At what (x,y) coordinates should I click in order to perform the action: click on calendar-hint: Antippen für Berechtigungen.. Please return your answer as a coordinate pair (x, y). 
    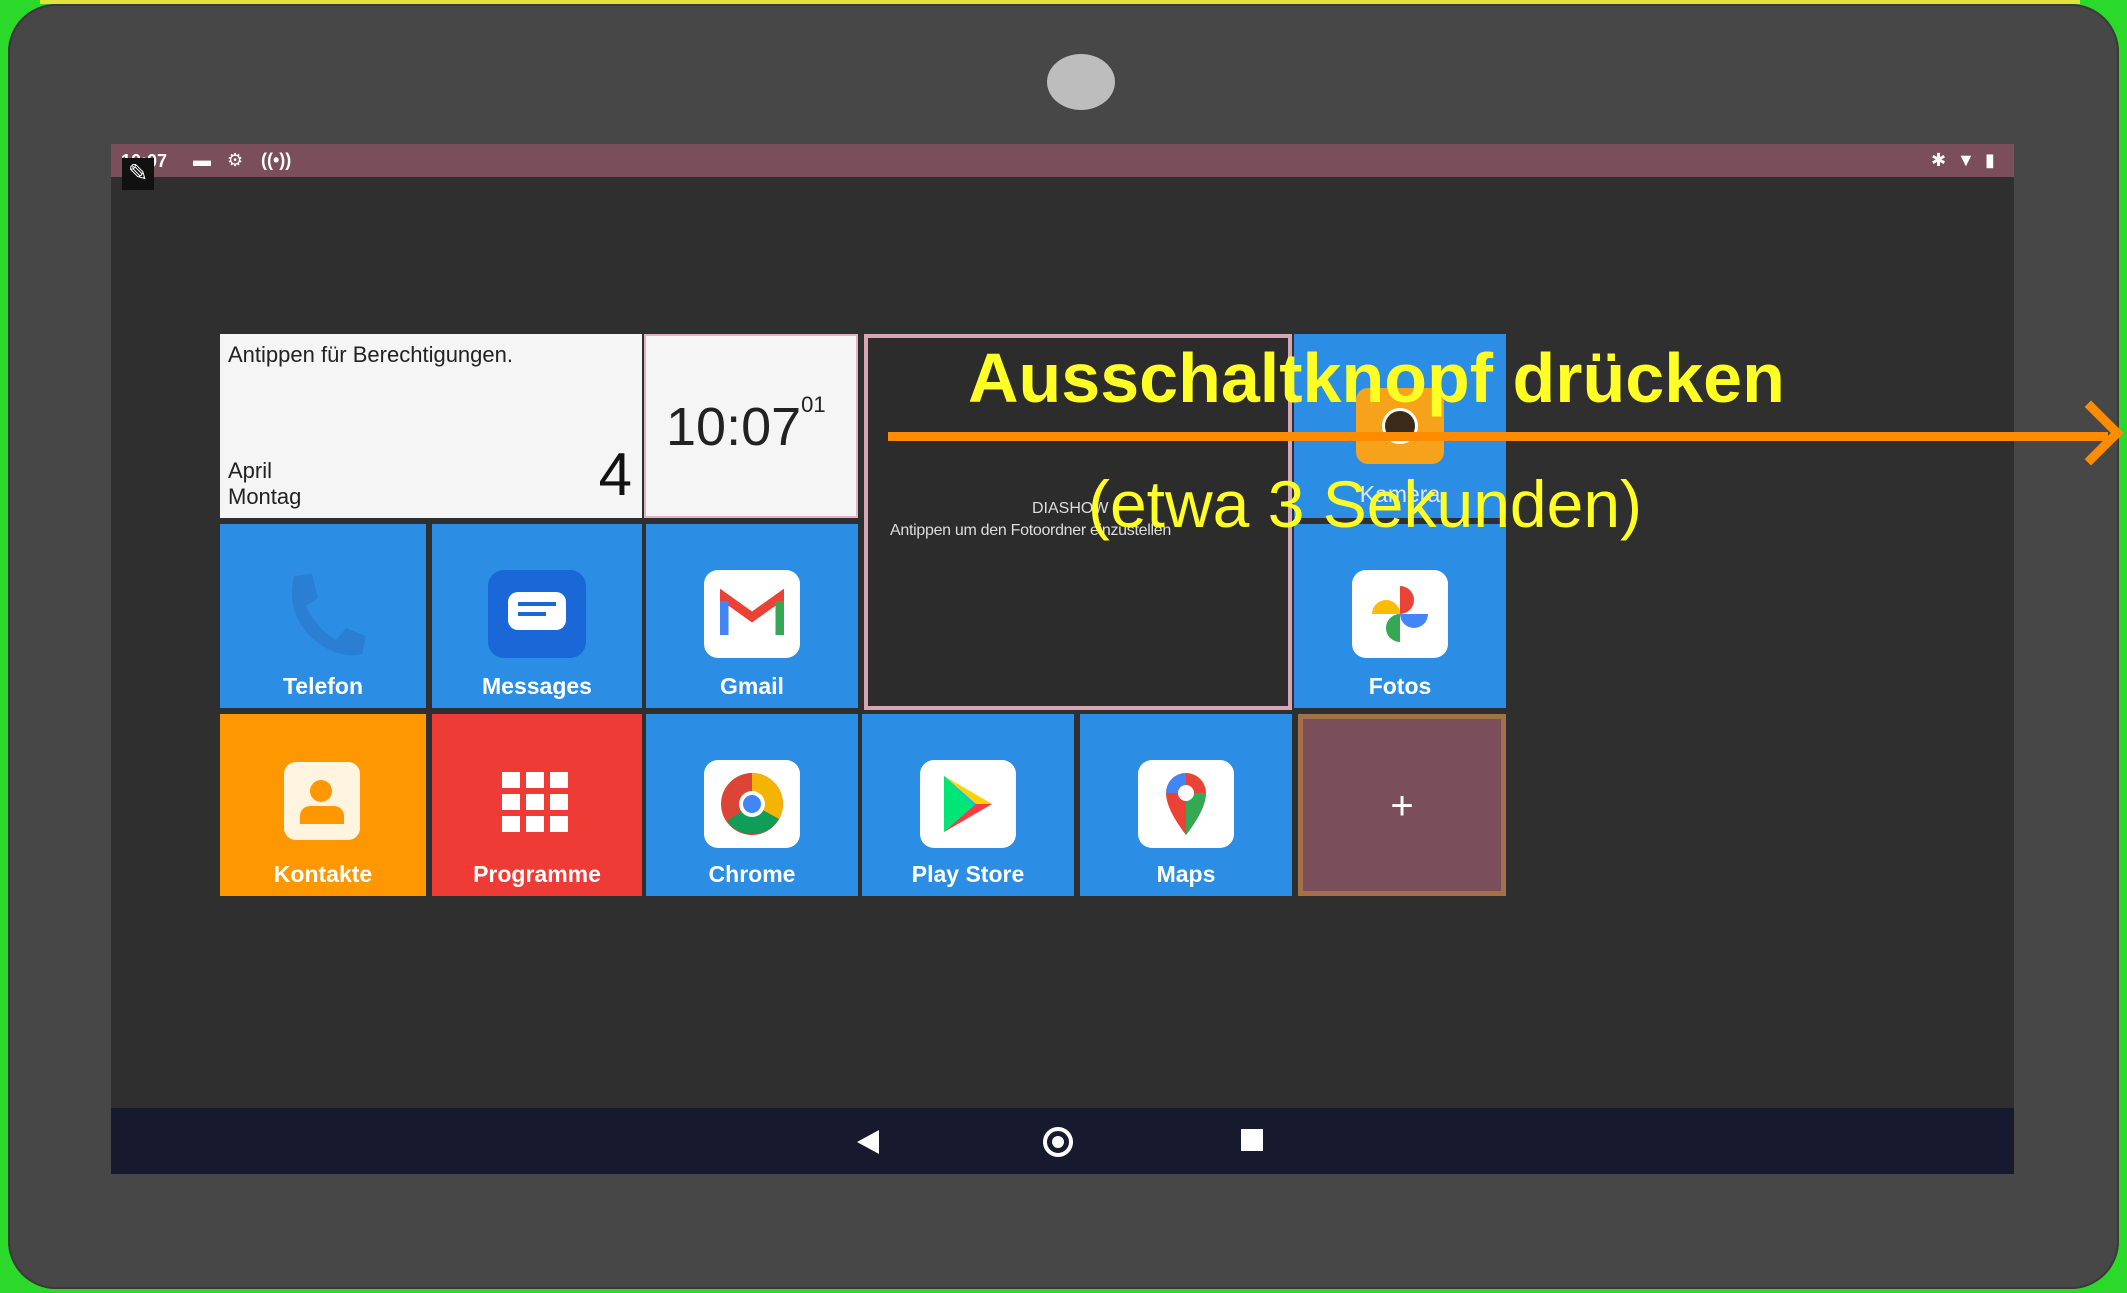
    Looking at the image, I should click on (370, 354).